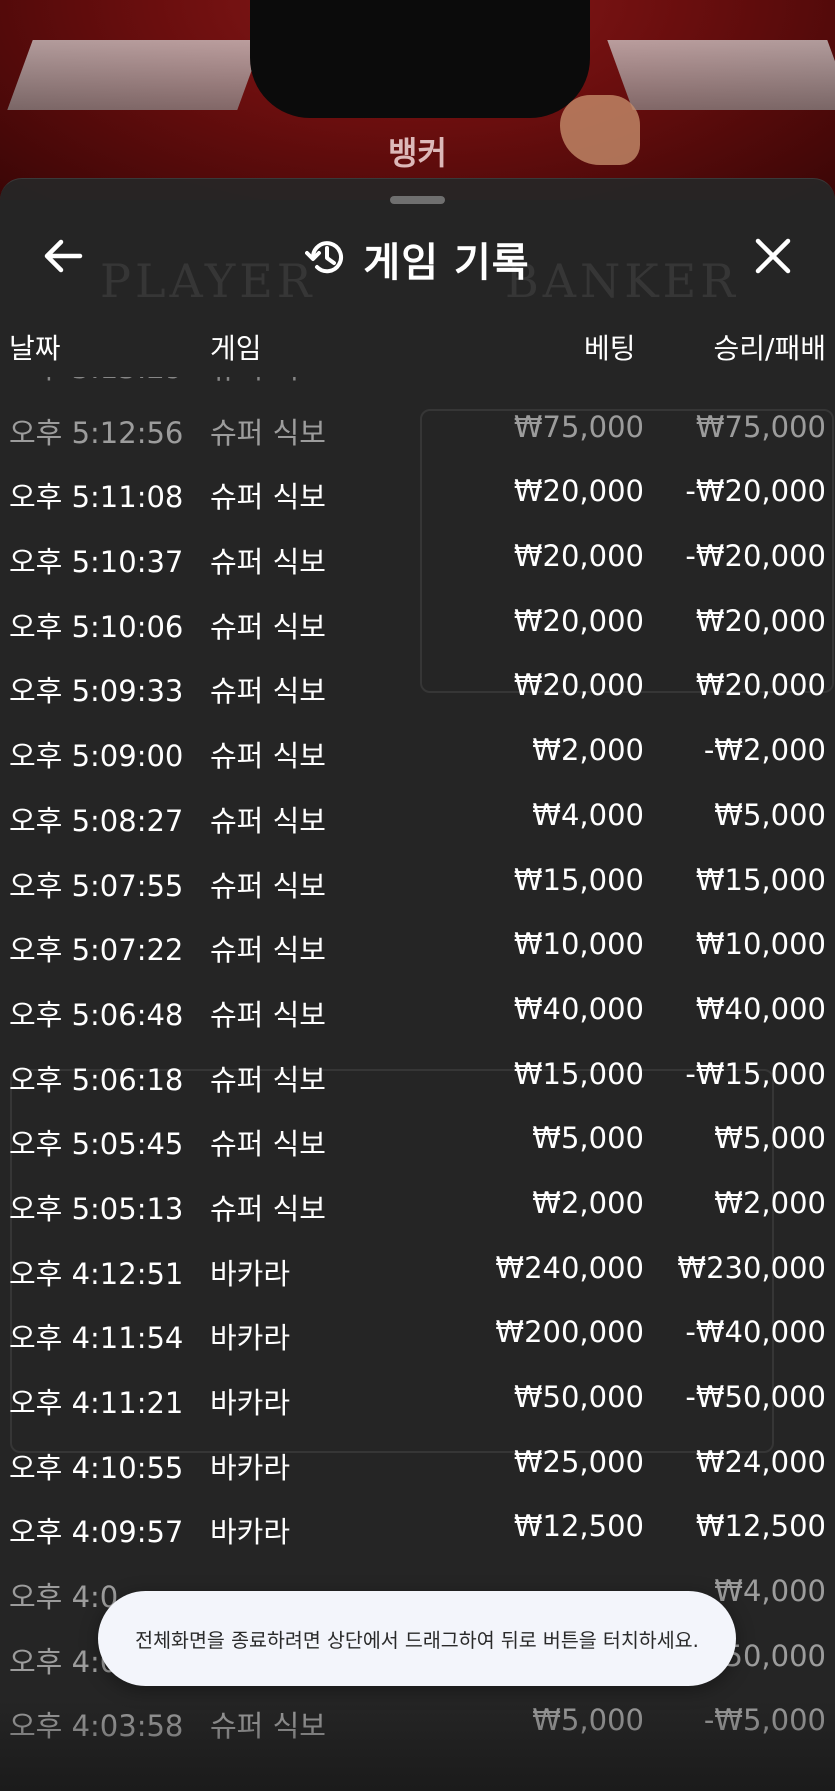 The height and width of the screenshot is (1791, 835). I want to click on history-row-date: 오후 5:11:08, so click(96, 497).